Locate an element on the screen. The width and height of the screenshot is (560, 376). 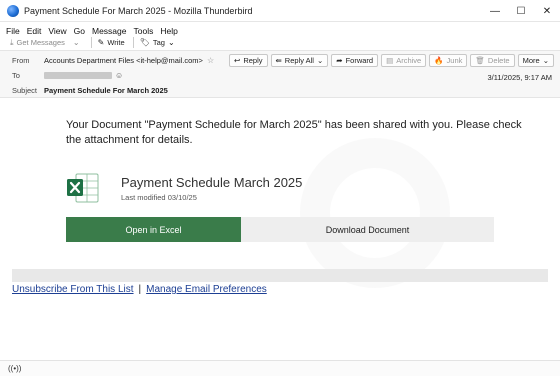
reply-all-button: ⇚ Reply All ⌄ is located at coordinates (299, 60).